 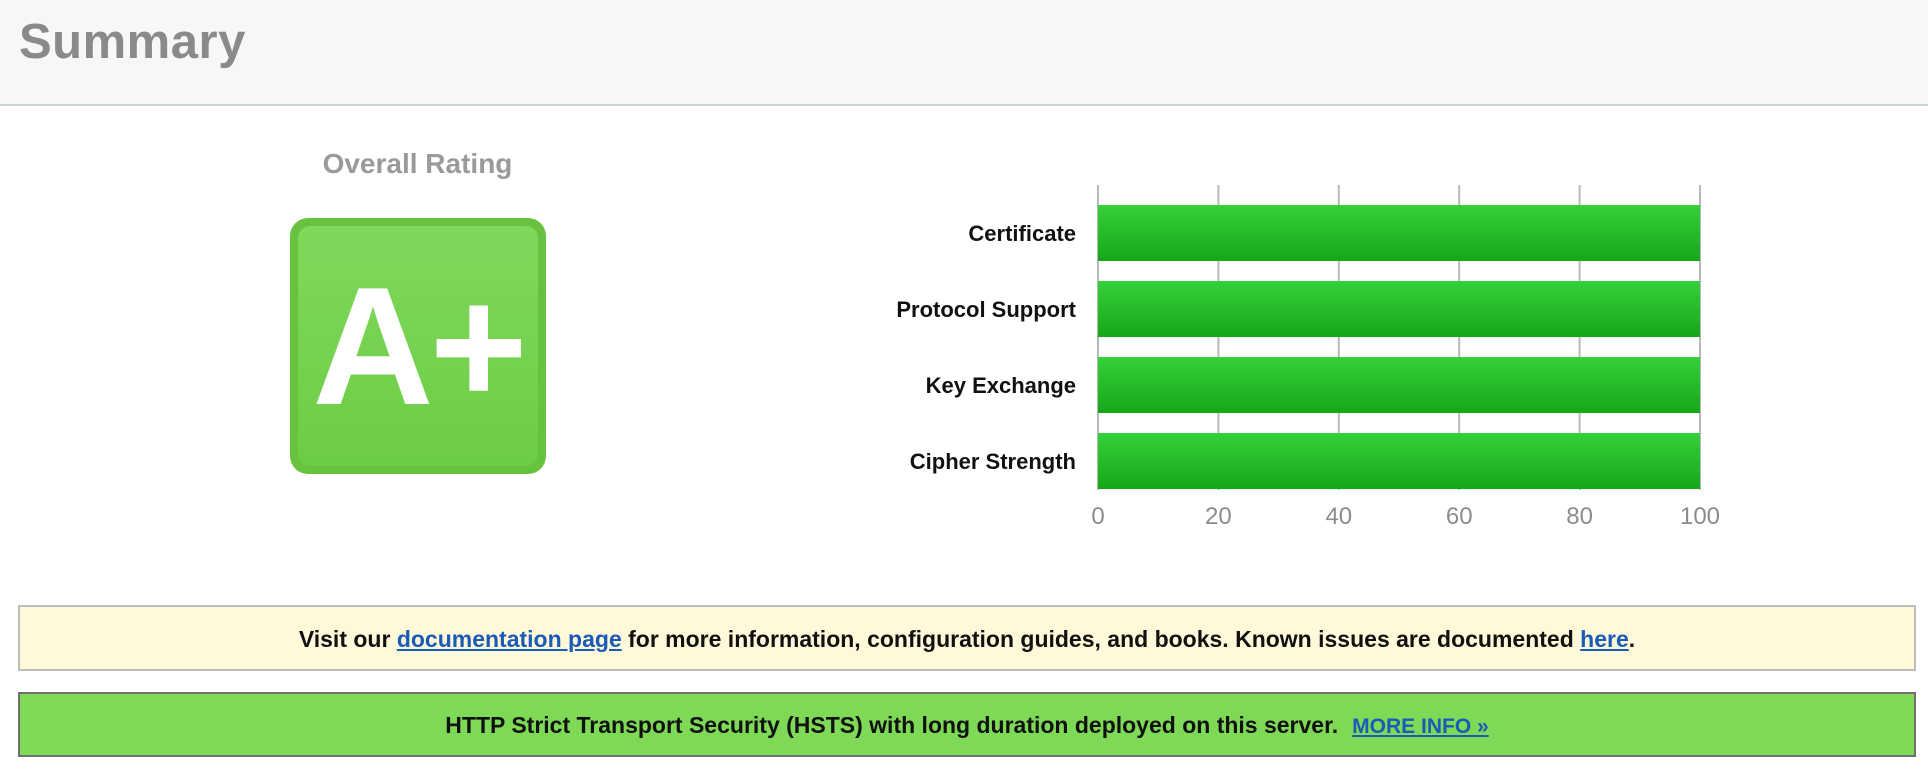 I want to click on page-title: Summary, so click(x=132, y=42).